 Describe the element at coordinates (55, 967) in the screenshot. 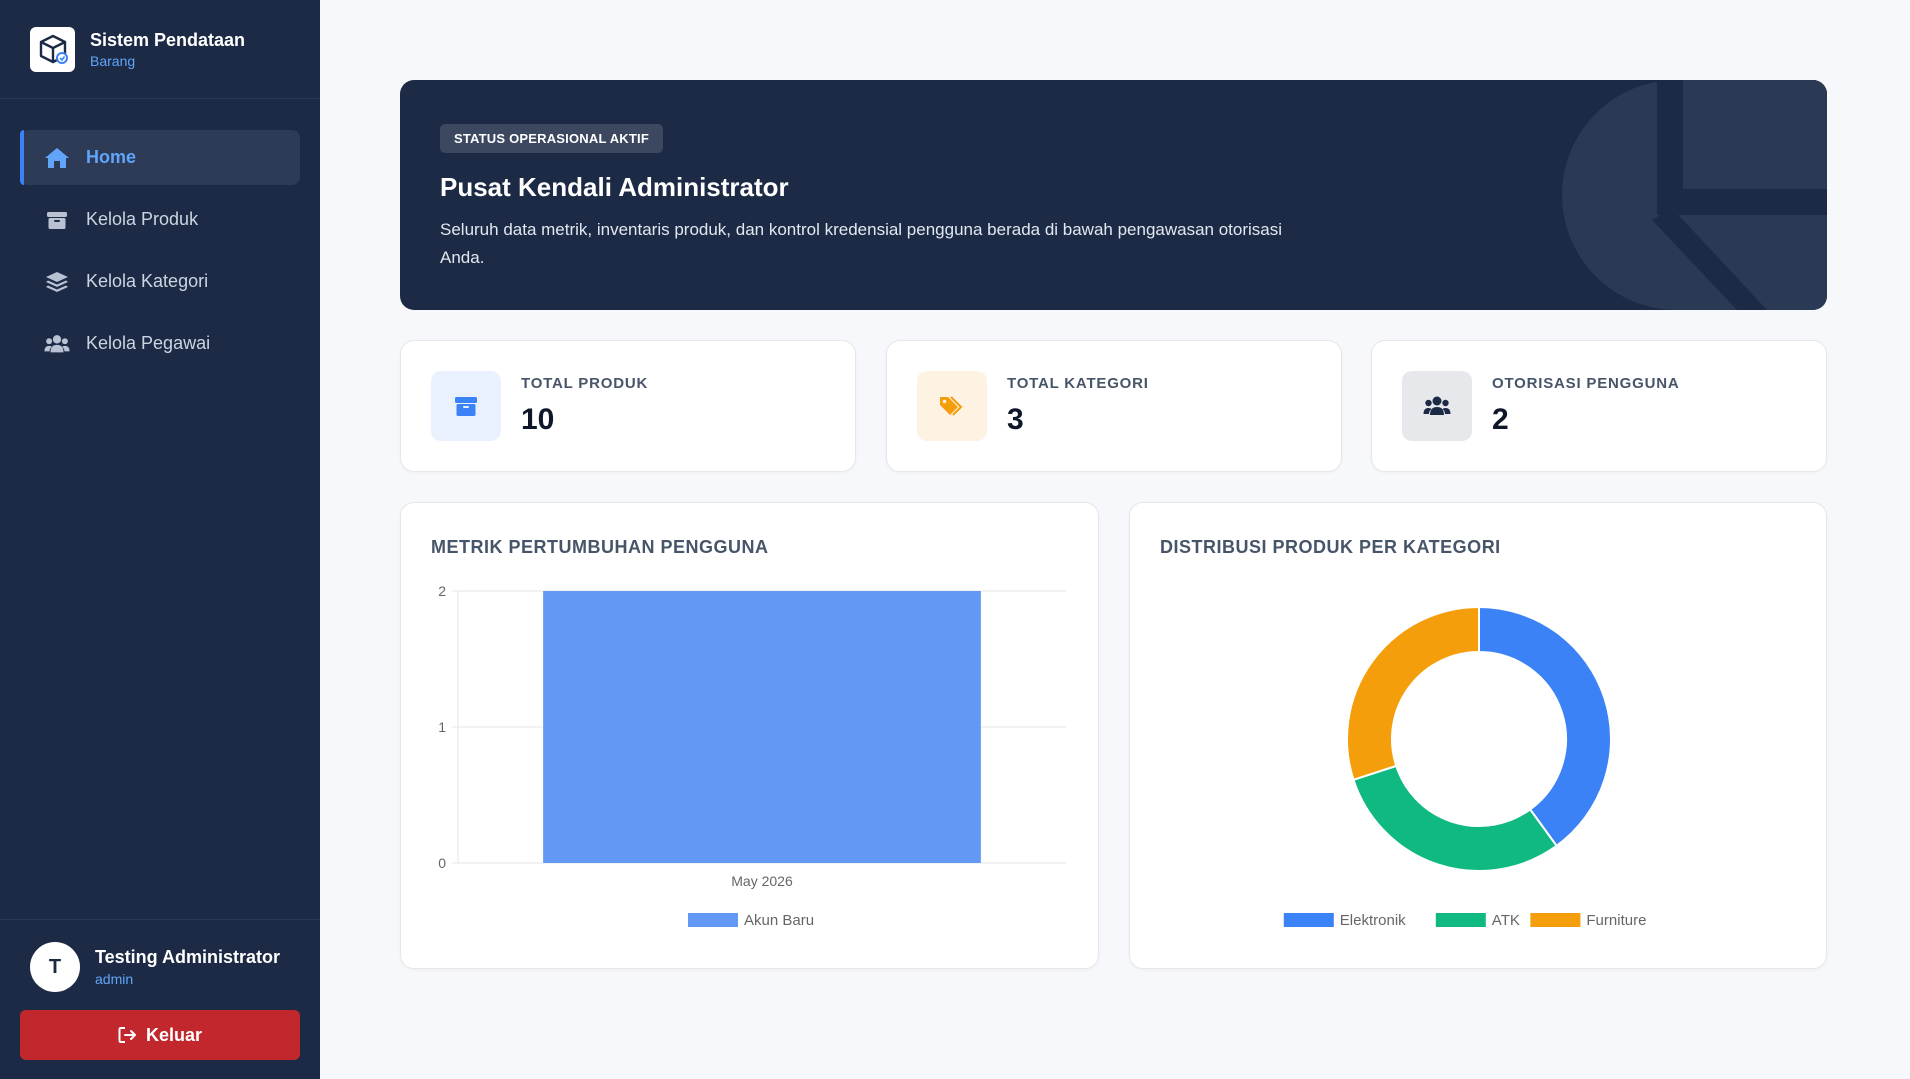

I see `avatar: T` at that location.